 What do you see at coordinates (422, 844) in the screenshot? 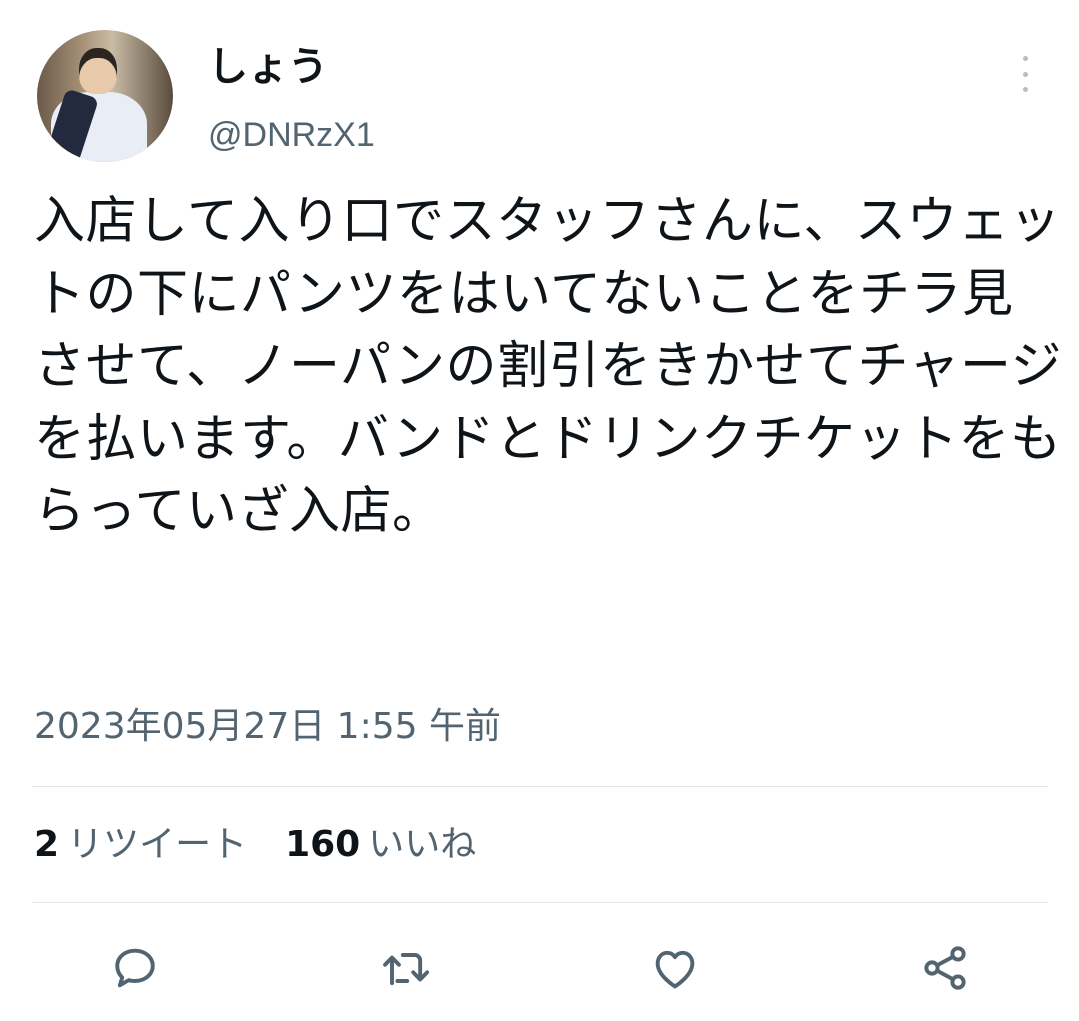
I see `like-label: いいね` at bounding box center [422, 844].